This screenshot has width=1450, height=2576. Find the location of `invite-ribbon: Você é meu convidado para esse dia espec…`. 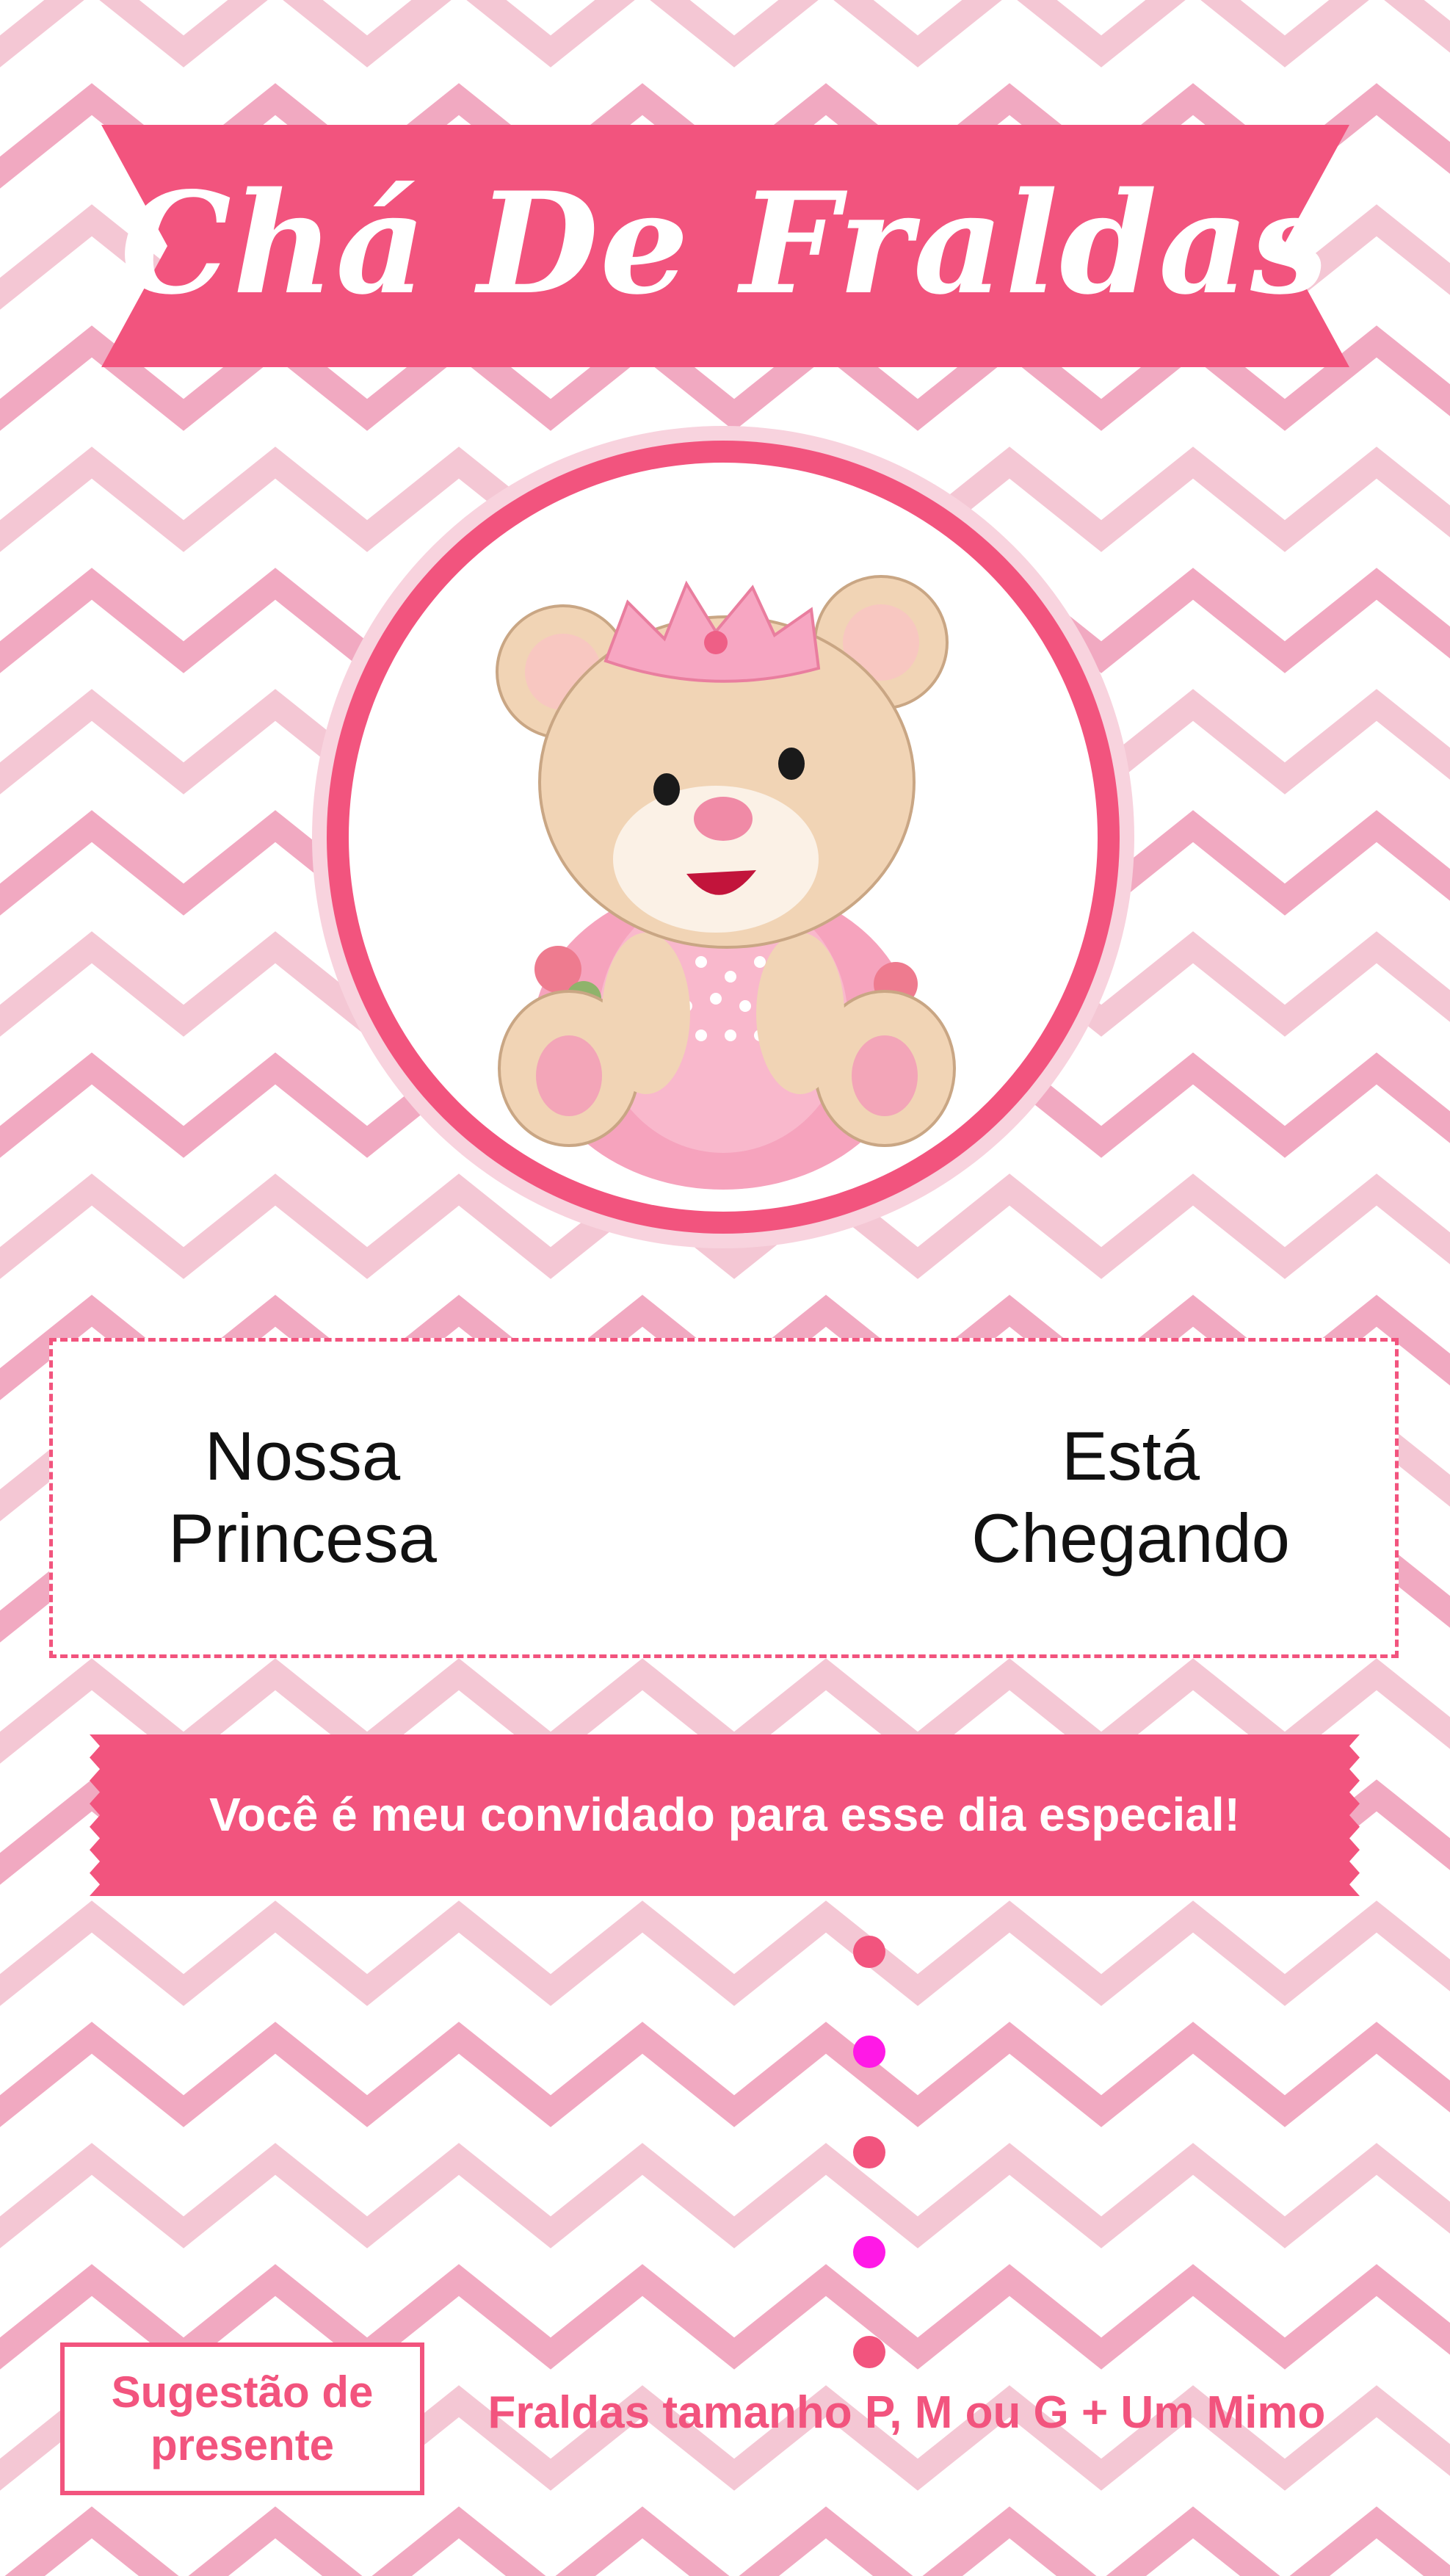

invite-ribbon: Você é meu convidado para esse dia espec… is located at coordinates (725, 1815).